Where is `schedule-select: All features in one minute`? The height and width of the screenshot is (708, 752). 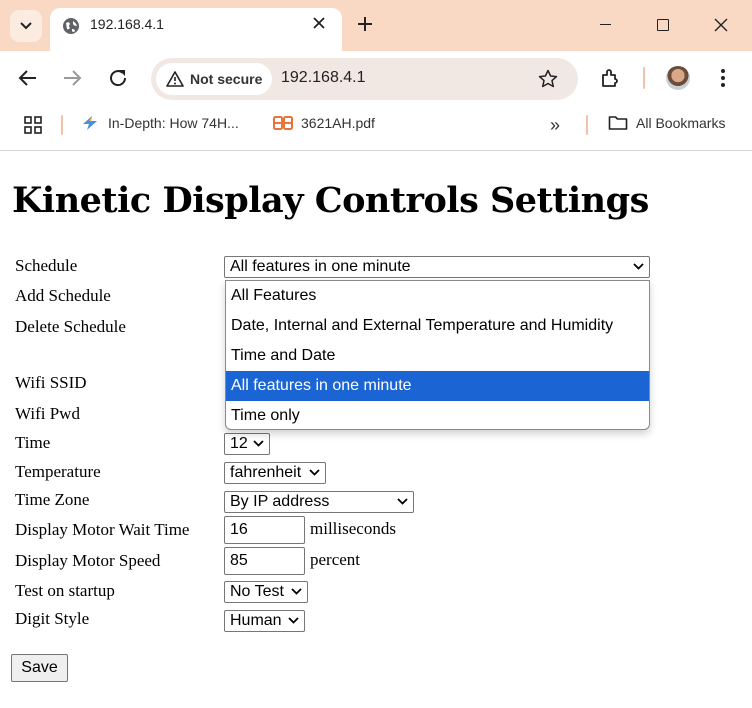
schedule-select: All features in one minute is located at coordinates (437, 267).